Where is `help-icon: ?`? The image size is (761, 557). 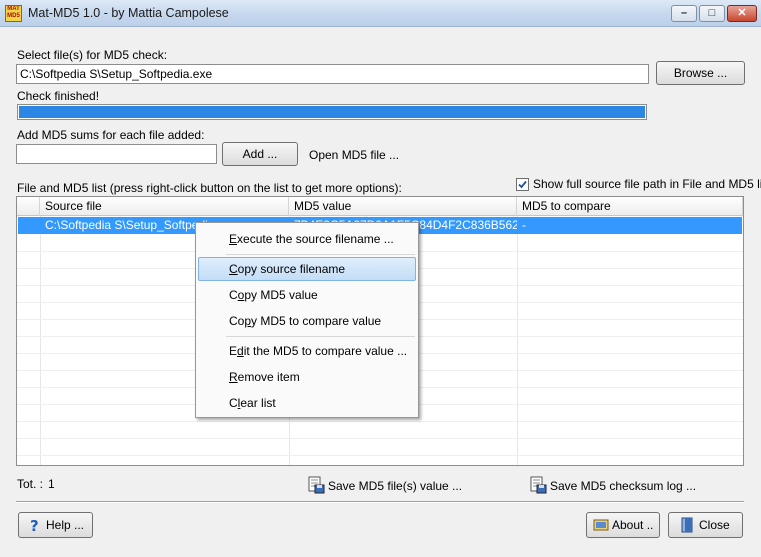 help-icon: ? is located at coordinates (34, 525).